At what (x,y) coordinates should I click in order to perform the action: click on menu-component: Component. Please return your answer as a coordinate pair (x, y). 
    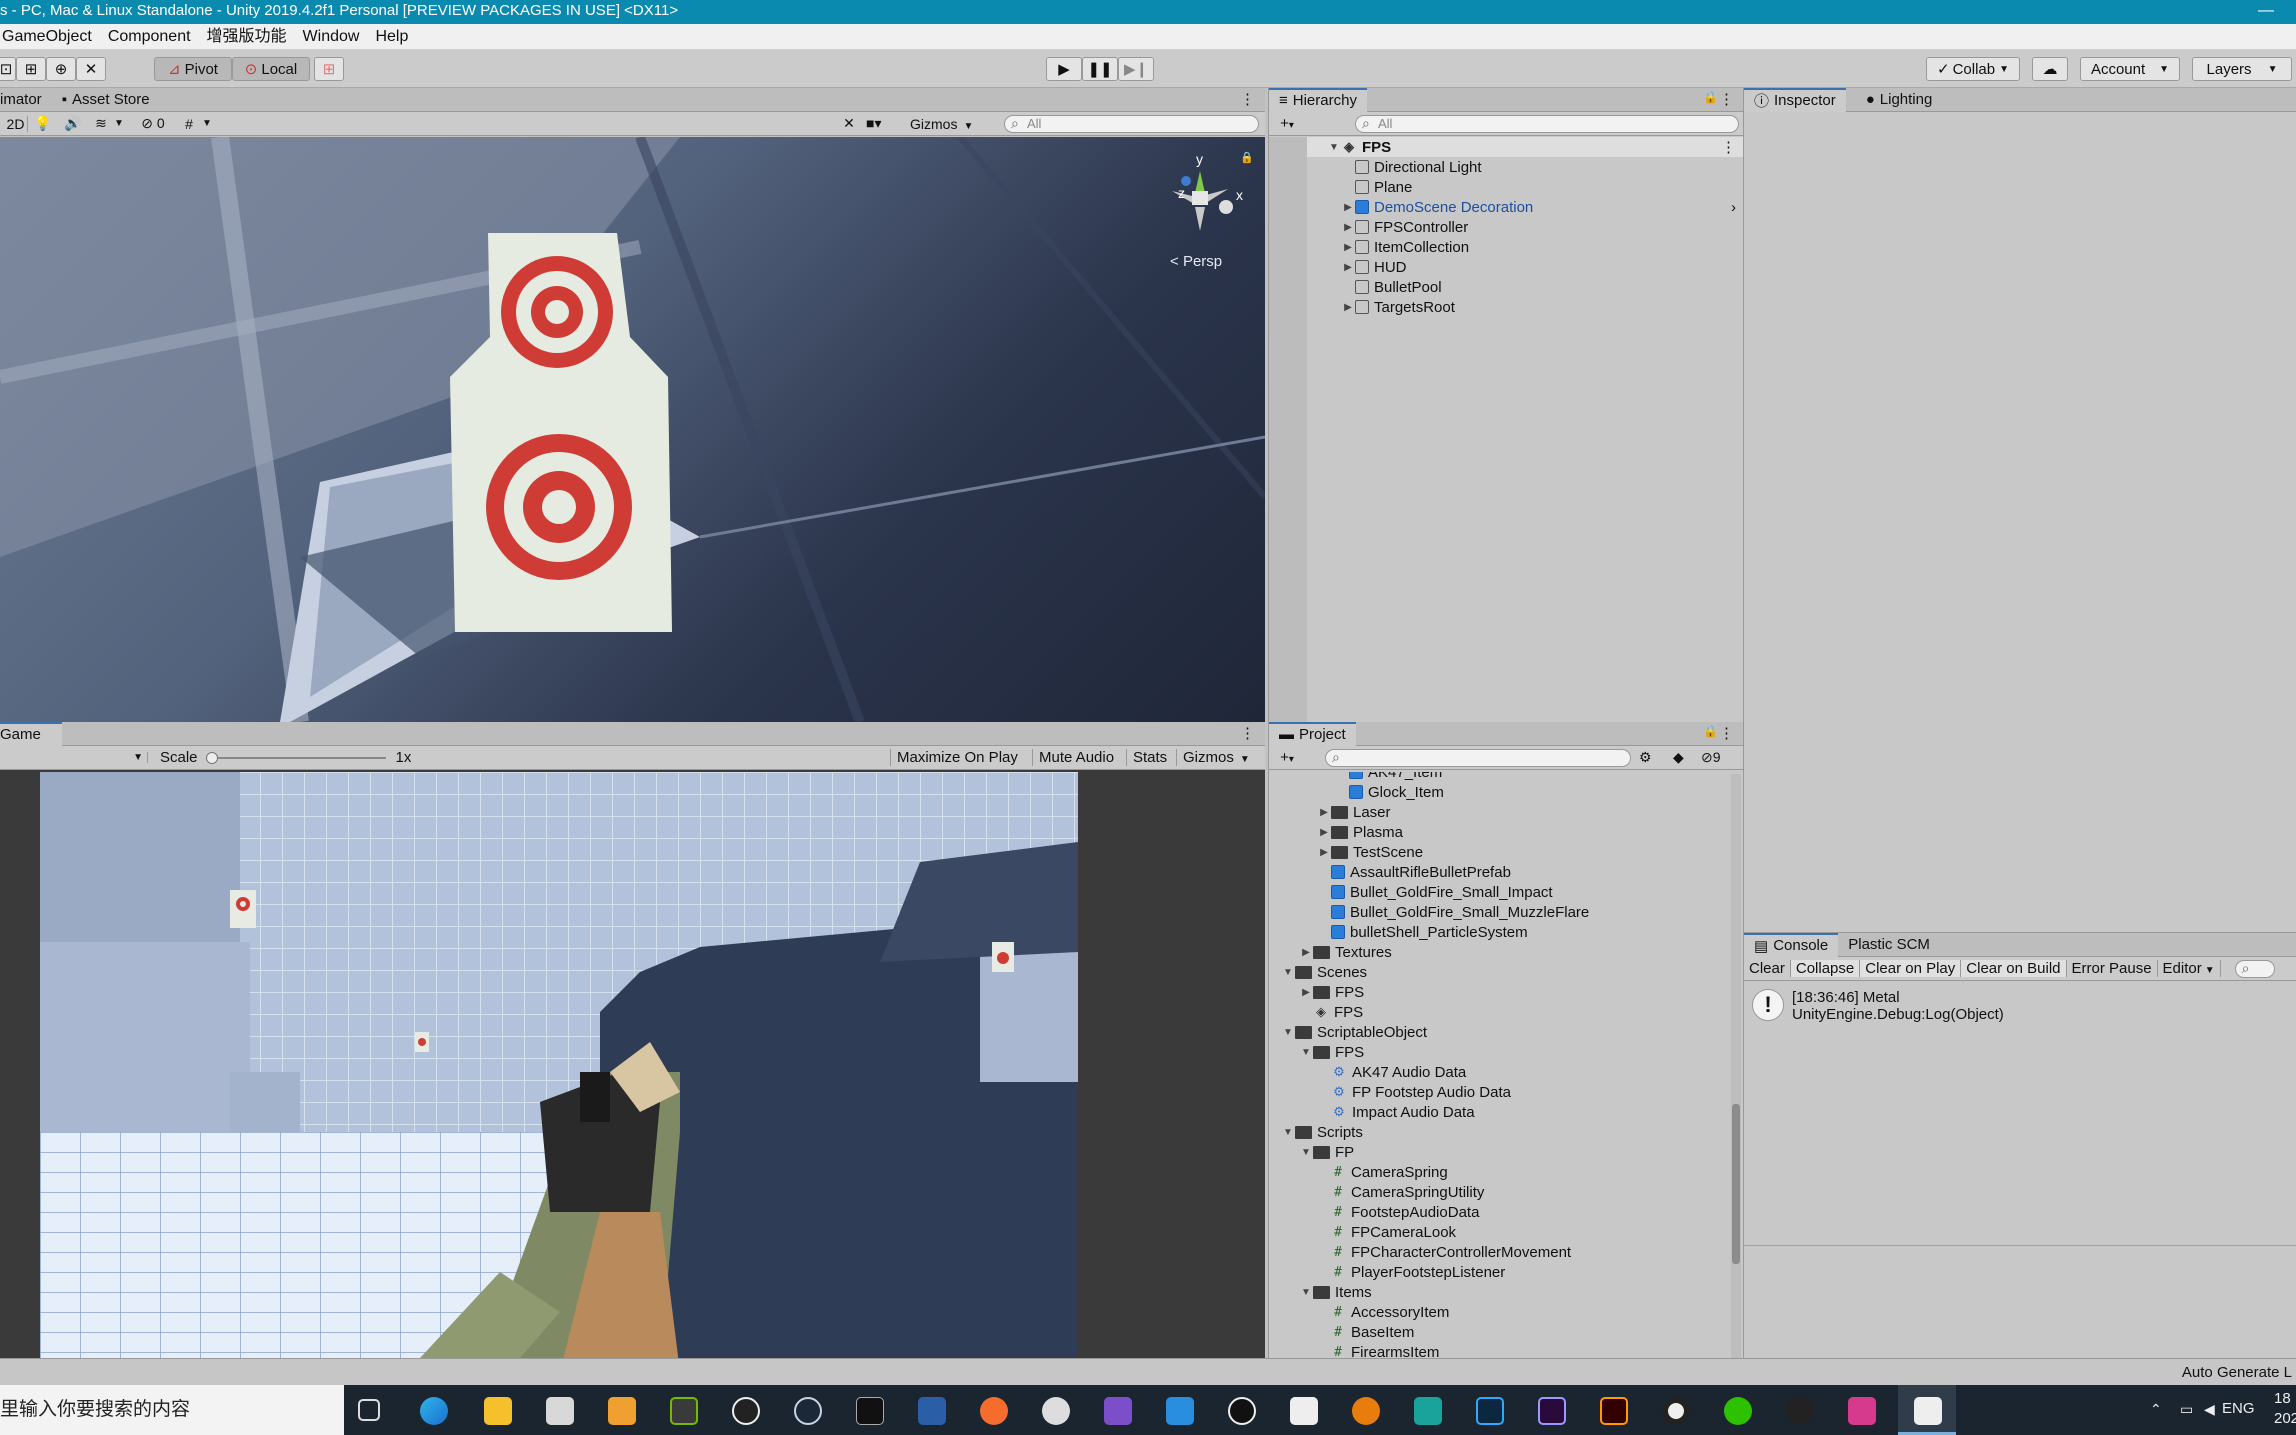
    Looking at the image, I should click on (149, 37).